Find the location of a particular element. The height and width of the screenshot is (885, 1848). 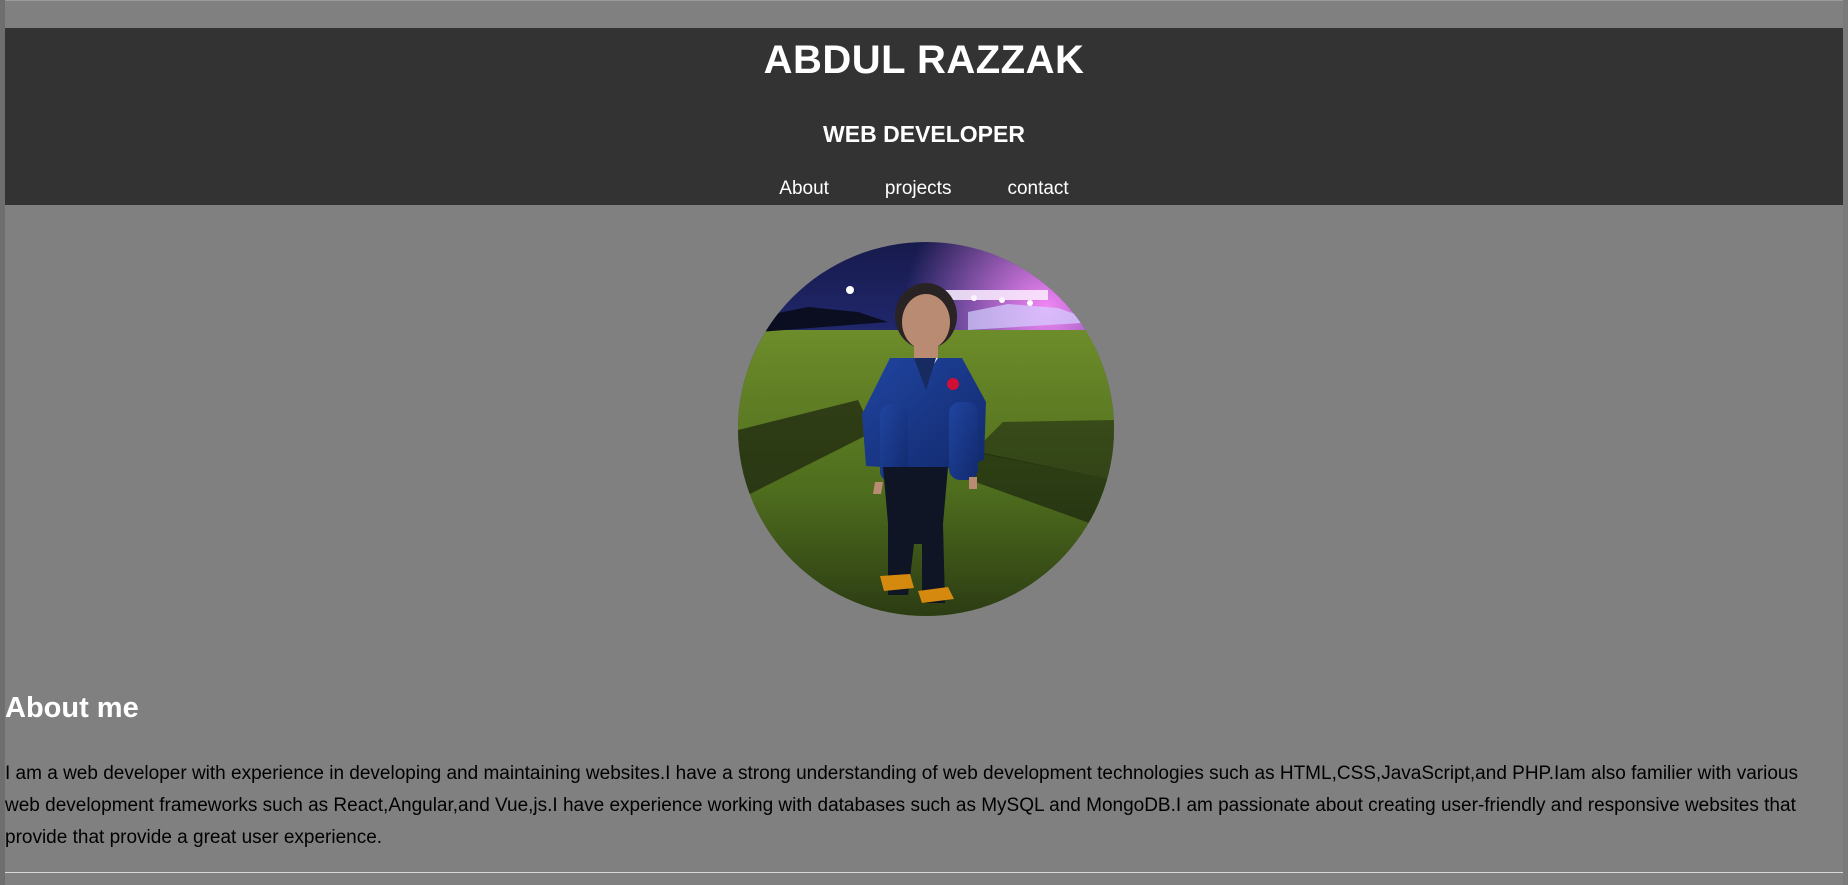

site-title: ABDUL RAZZAK is located at coordinates (924, 60).